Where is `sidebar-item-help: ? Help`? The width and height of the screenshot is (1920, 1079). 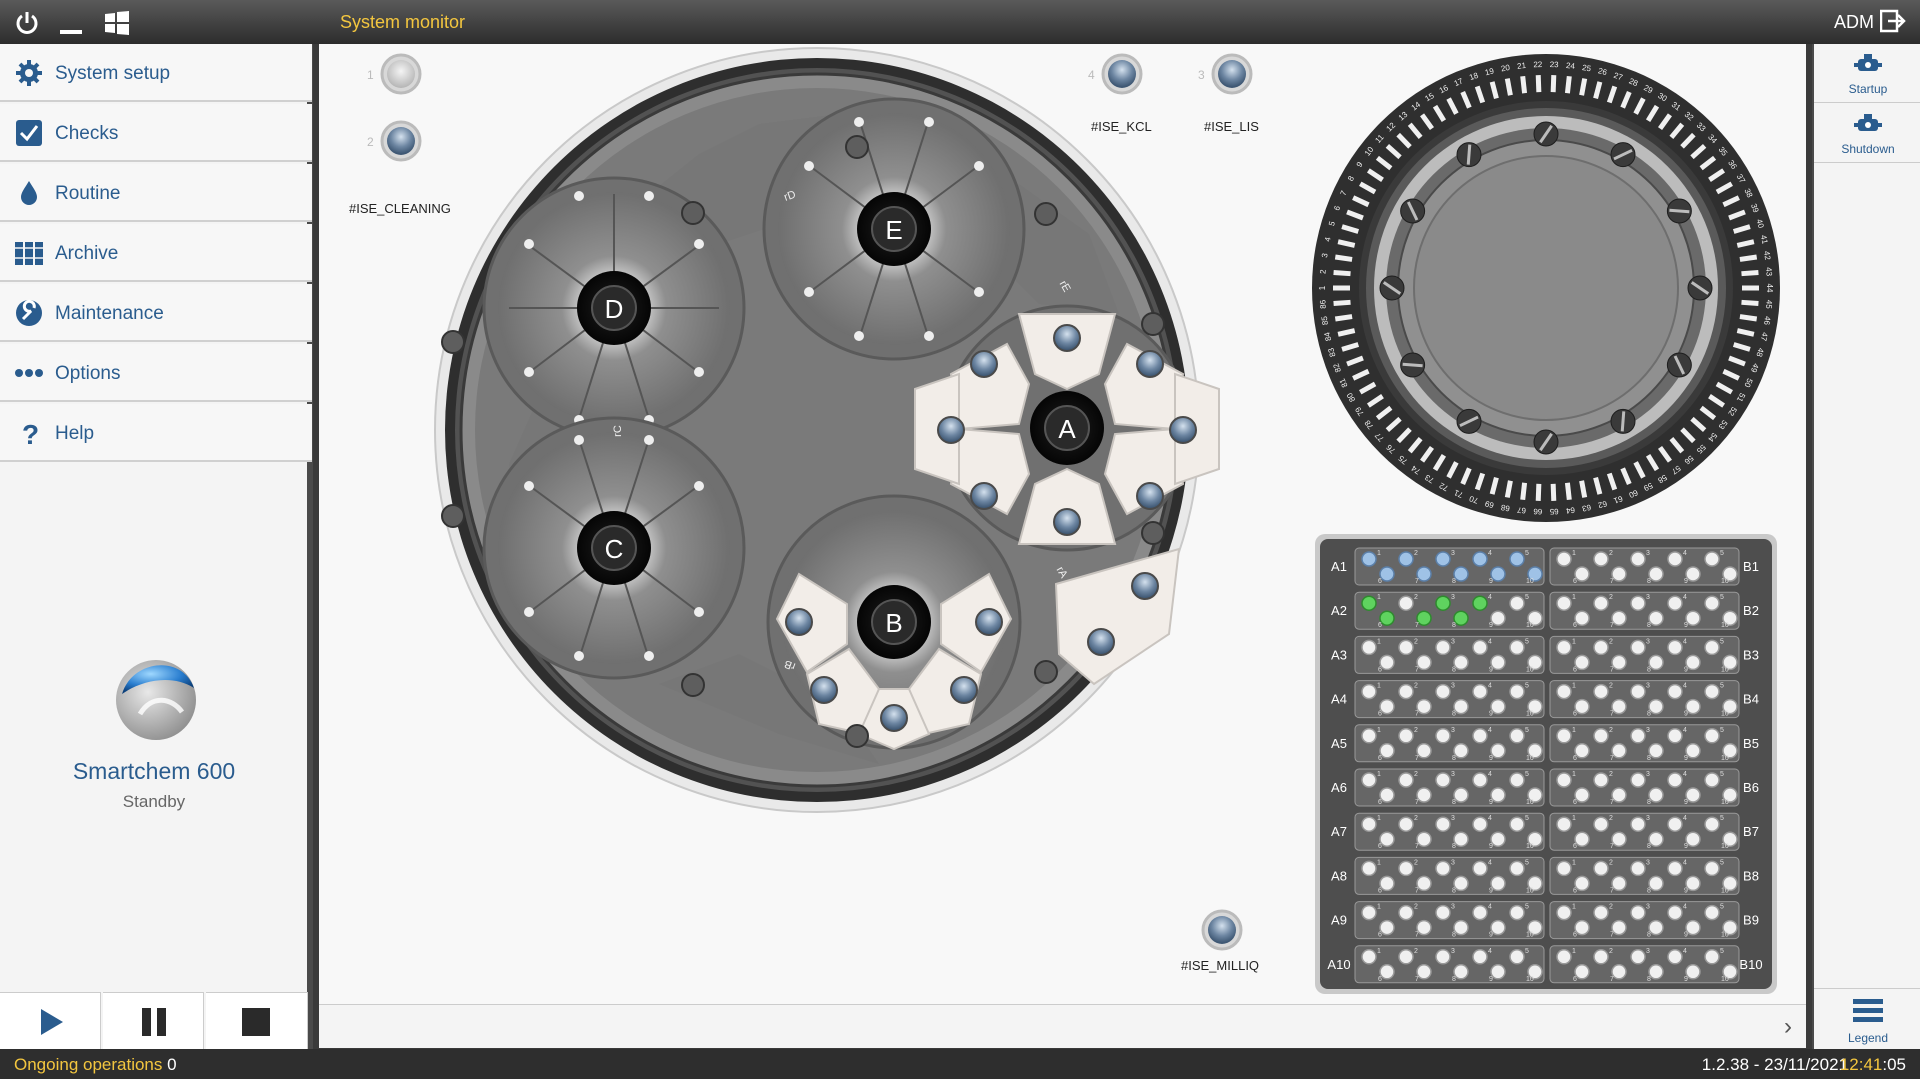 sidebar-item-help: ? Help is located at coordinates (156, 433).